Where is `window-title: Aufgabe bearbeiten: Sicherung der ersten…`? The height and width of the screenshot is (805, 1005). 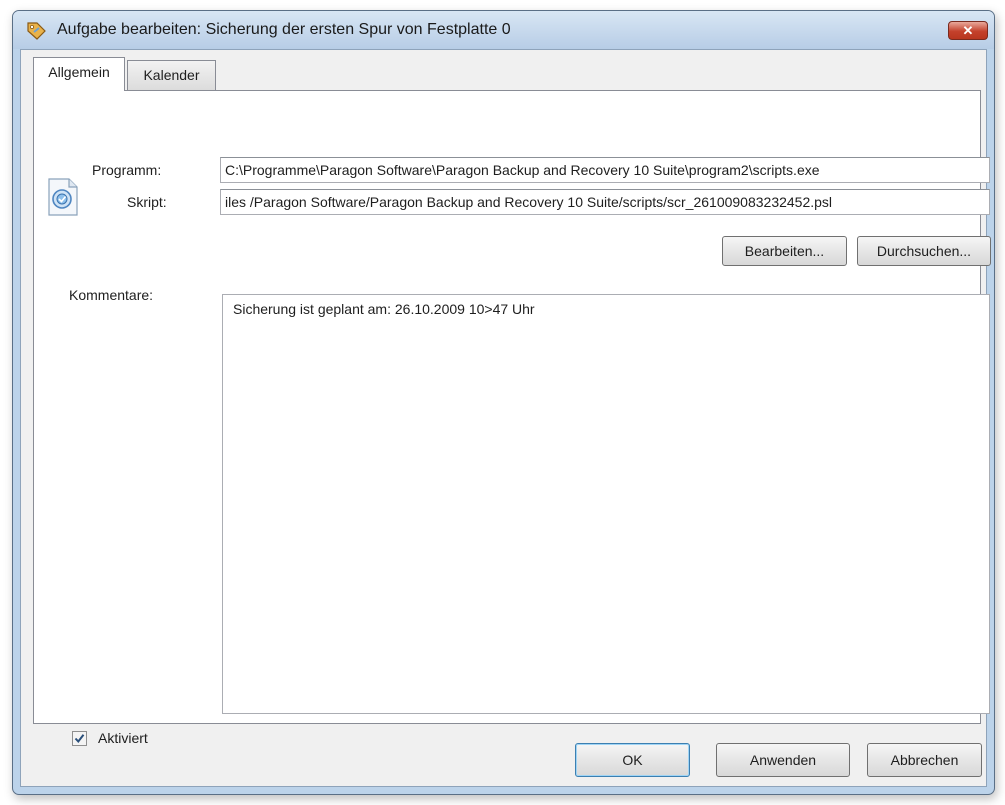 window-title: Aufgabe bearbeiten: Sicherung der ersten… is located at coordinates (284, 29).